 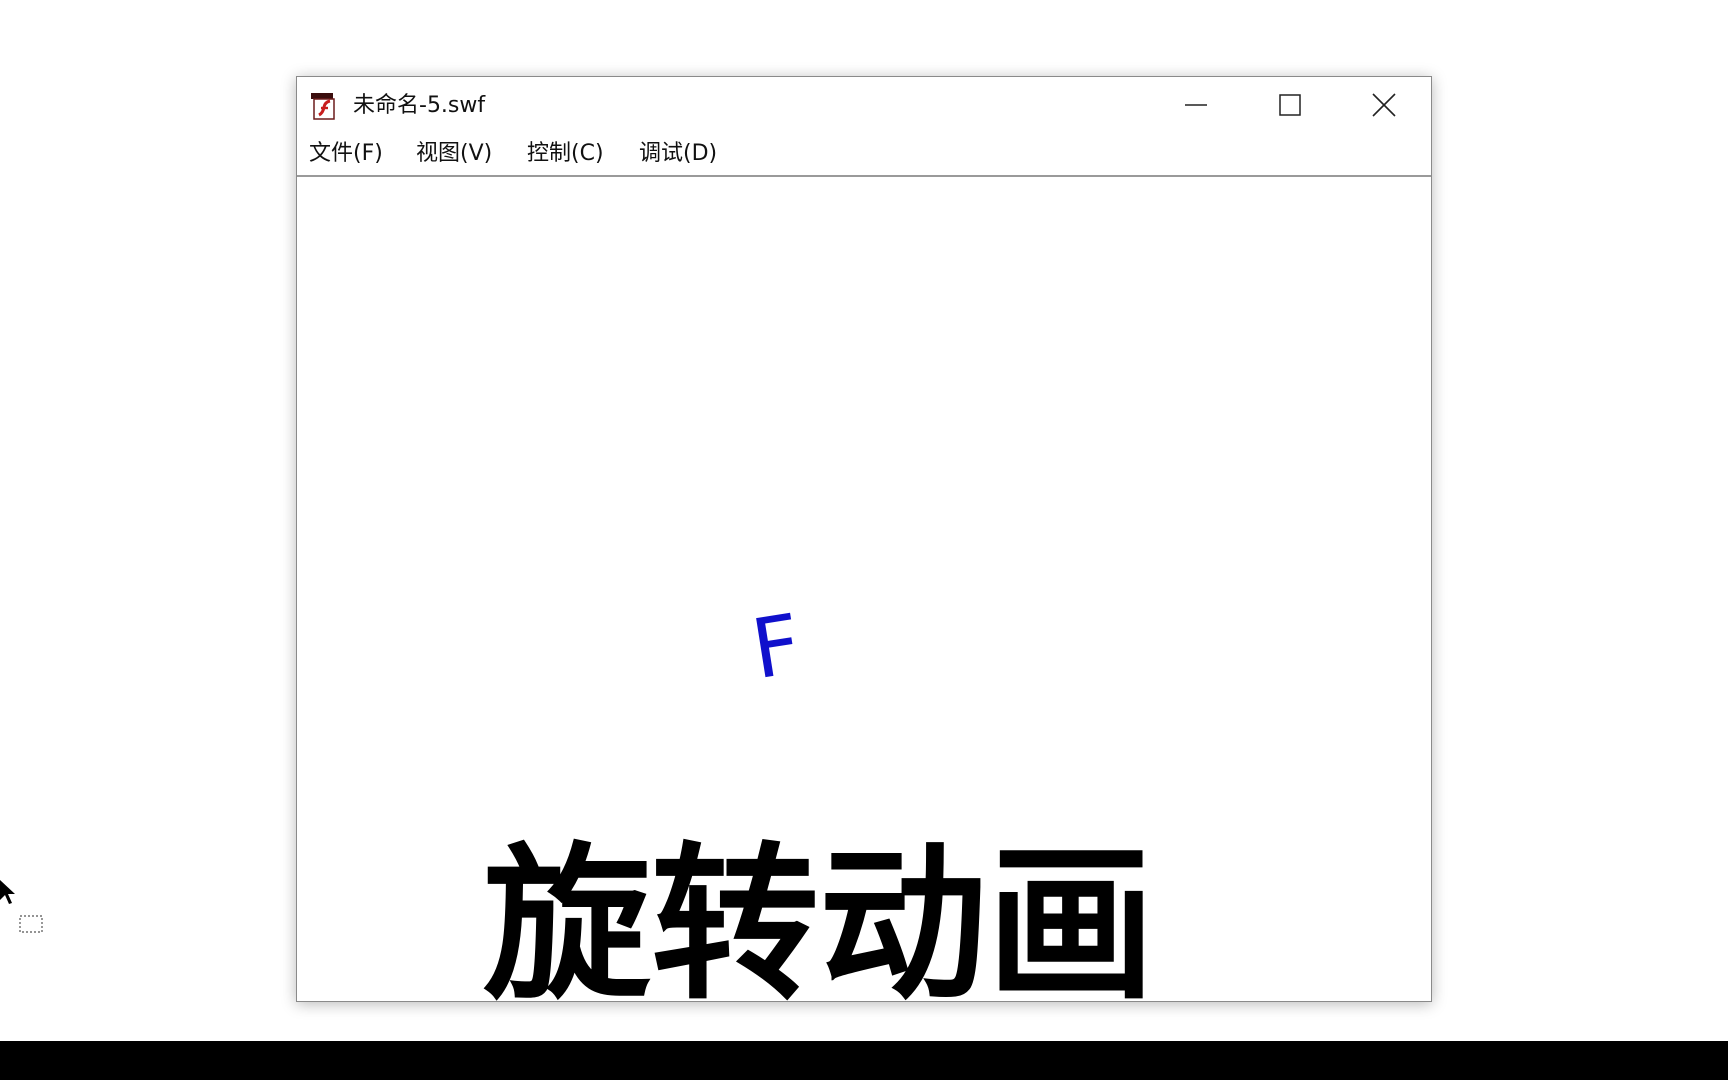 I want to click on flash-player-icon, so click(x=324, y=106).